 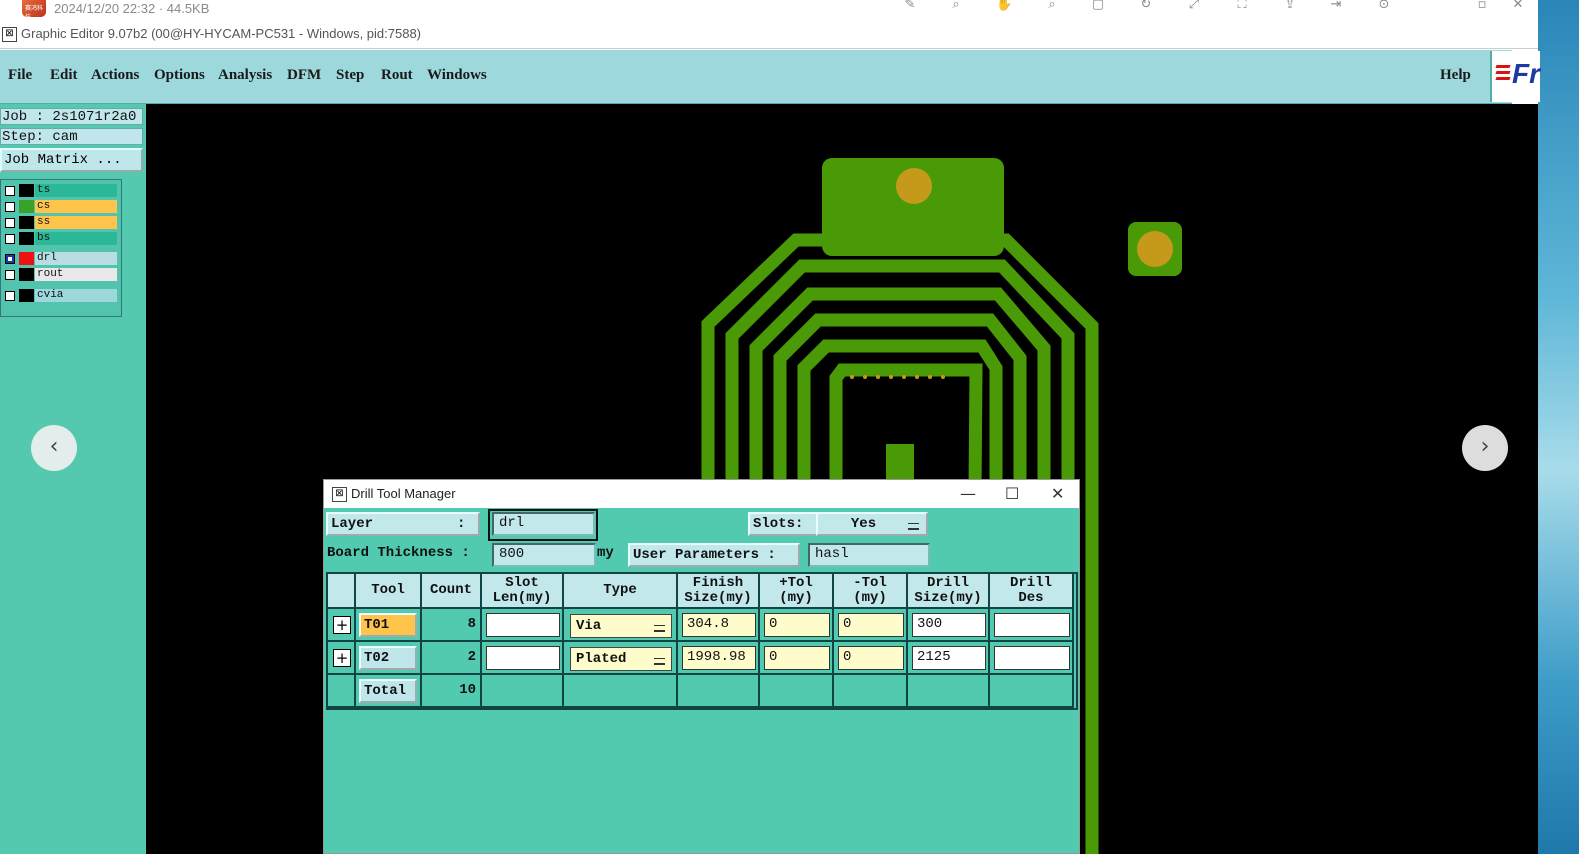 I want to click on menu-edit: Edit, so click(x=64, y=75).